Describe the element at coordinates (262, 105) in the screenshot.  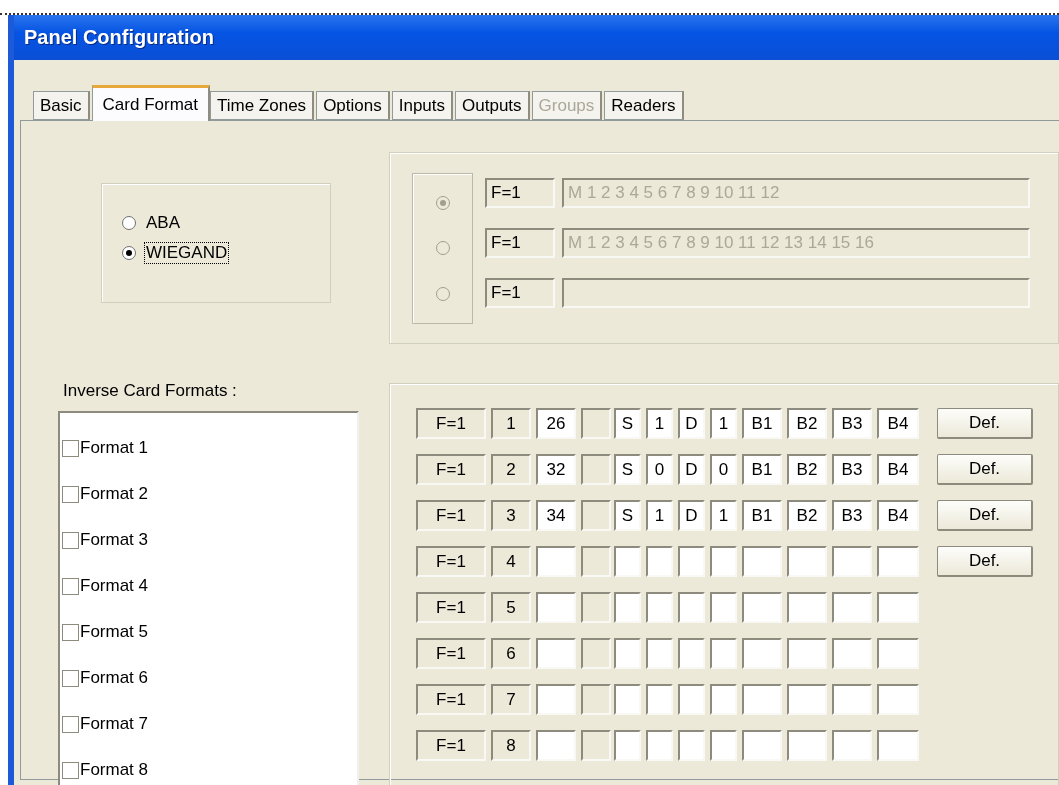
I see `tab: Time Zones` at that location.